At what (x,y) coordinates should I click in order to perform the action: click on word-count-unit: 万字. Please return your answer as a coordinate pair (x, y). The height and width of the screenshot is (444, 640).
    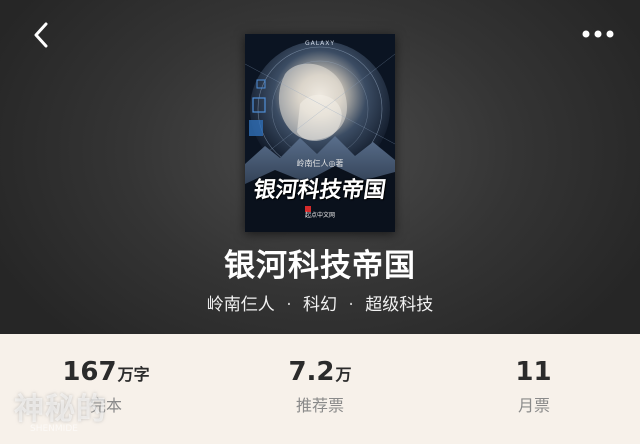
    Looking at the image, I should click on (133, 374).